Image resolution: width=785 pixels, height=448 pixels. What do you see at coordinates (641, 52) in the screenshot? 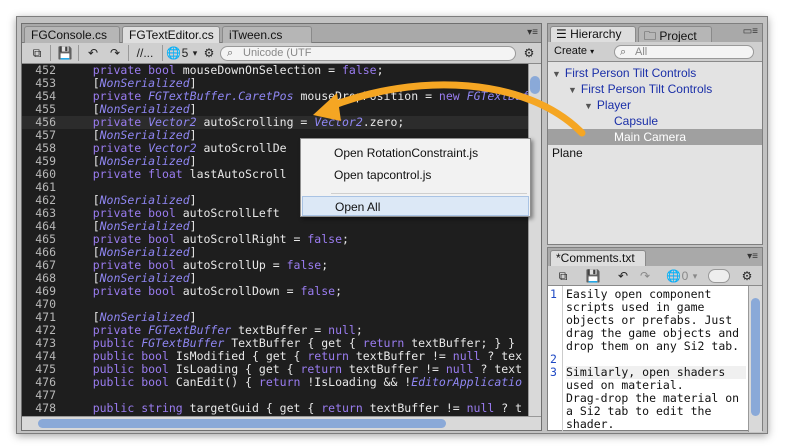
I see `hierarchy-search-placeholder: All` at bounding box center [641, 52].